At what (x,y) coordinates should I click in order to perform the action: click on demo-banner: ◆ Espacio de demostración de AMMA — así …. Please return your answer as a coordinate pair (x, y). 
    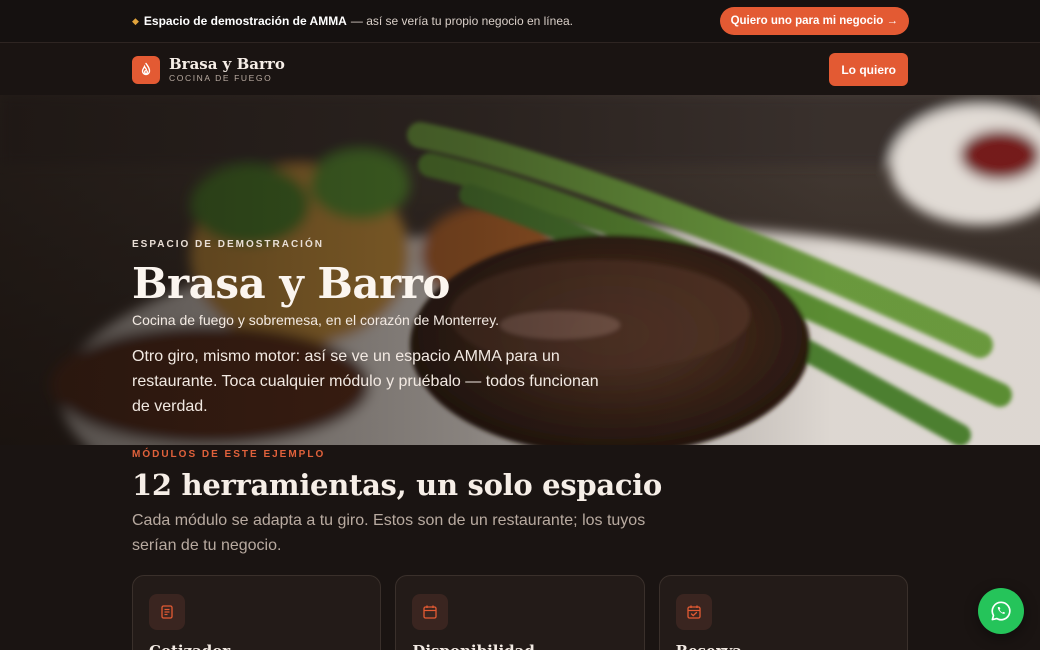
    Looking at the image, I should click on (520, 21).